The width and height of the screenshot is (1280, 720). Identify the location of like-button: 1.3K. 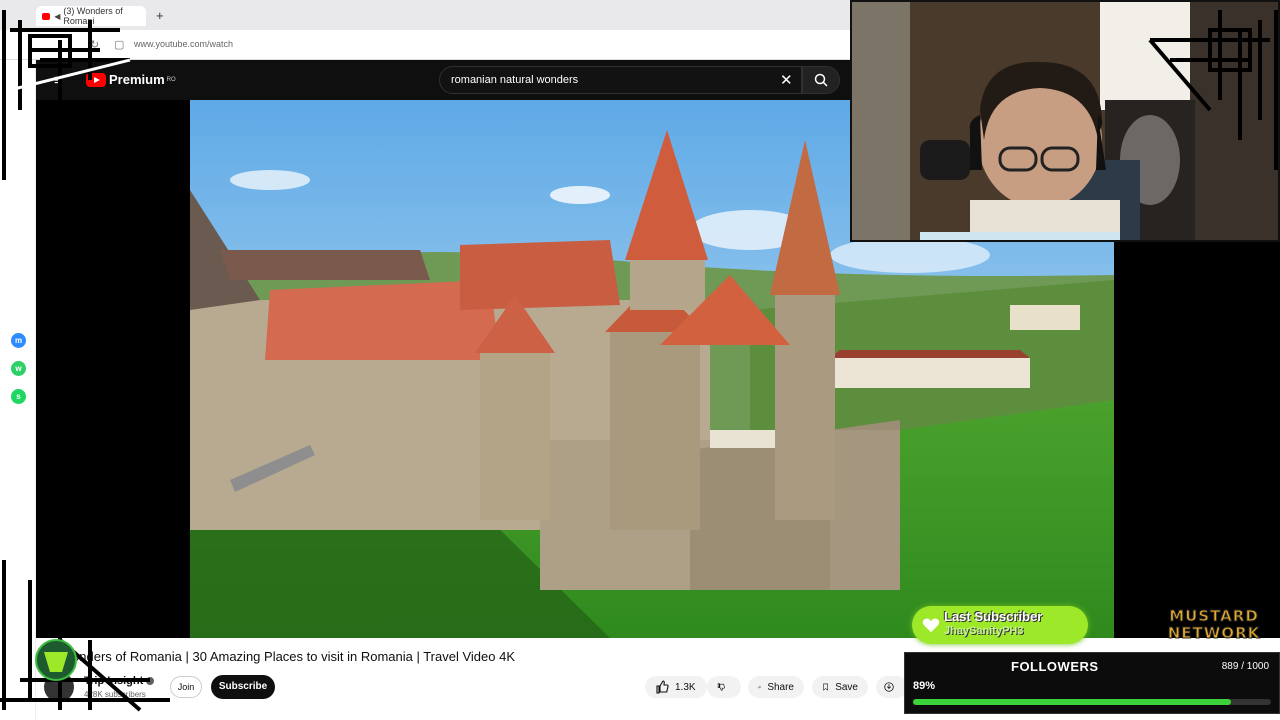
(676, 687).